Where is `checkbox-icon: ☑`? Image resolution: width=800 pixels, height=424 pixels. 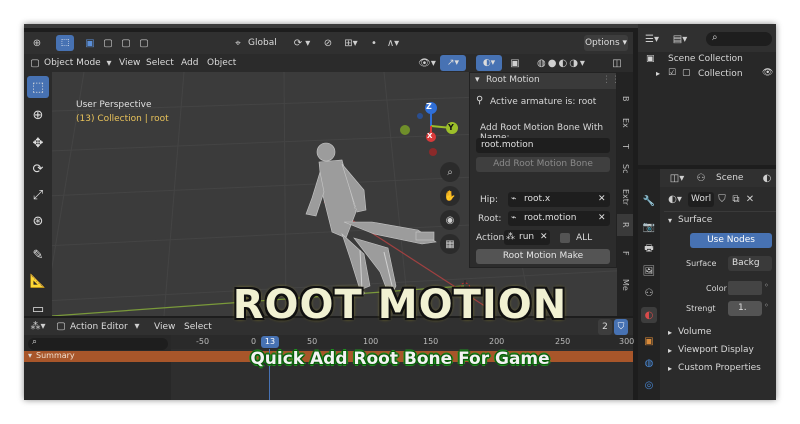 checkbox-icon: ☑ is located at coordinates (672, 73).